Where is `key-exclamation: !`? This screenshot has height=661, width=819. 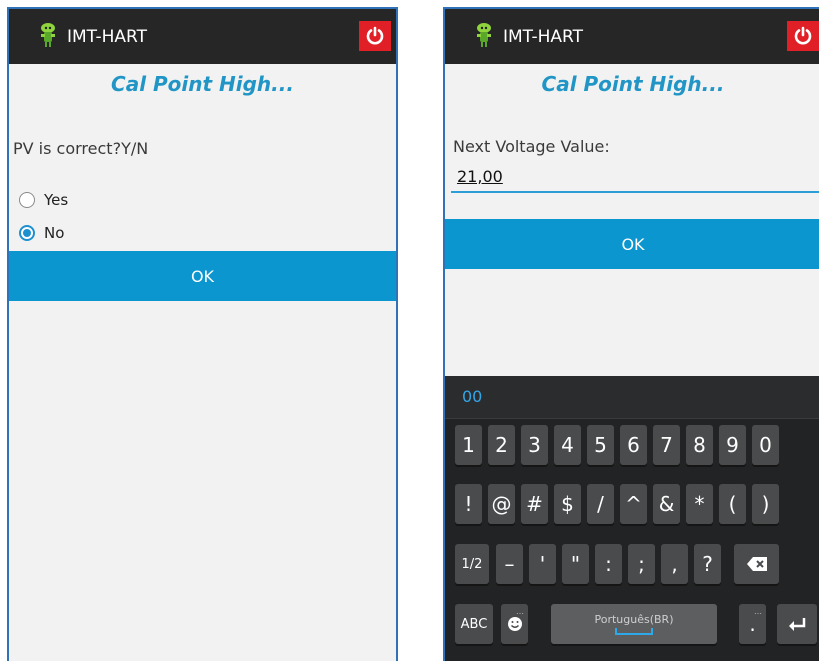
key-exclamation: ! is located at coordinates (468, 504).